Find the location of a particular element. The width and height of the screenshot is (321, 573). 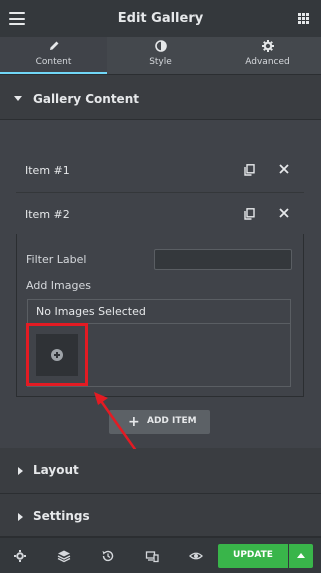

filter-label-label: Filter Label is located at coordinates (56, 259).